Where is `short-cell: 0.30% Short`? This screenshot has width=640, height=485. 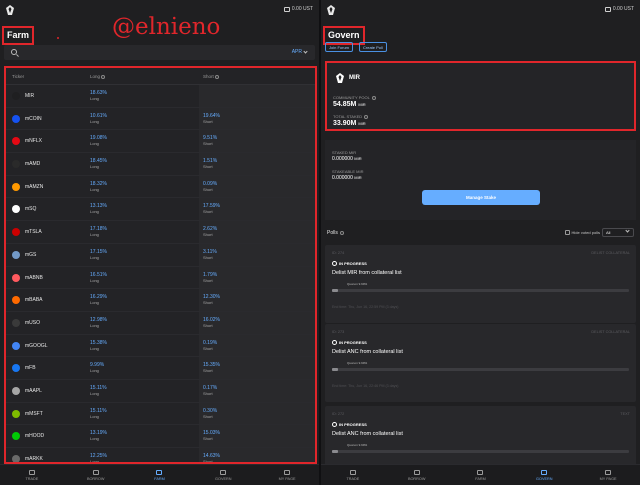 short-cell: 0.30% Short is located at coordinates (210, 414).